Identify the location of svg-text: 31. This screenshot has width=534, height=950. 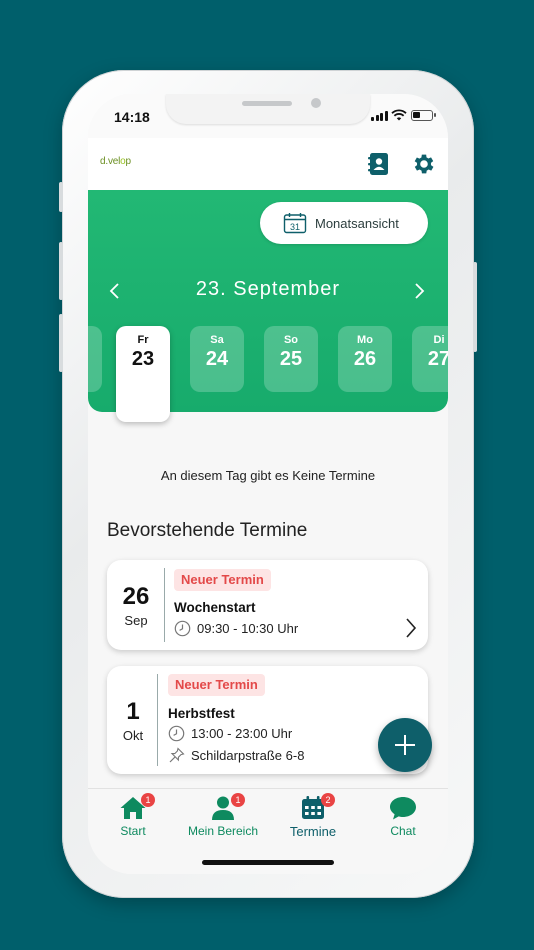
(295, 227).